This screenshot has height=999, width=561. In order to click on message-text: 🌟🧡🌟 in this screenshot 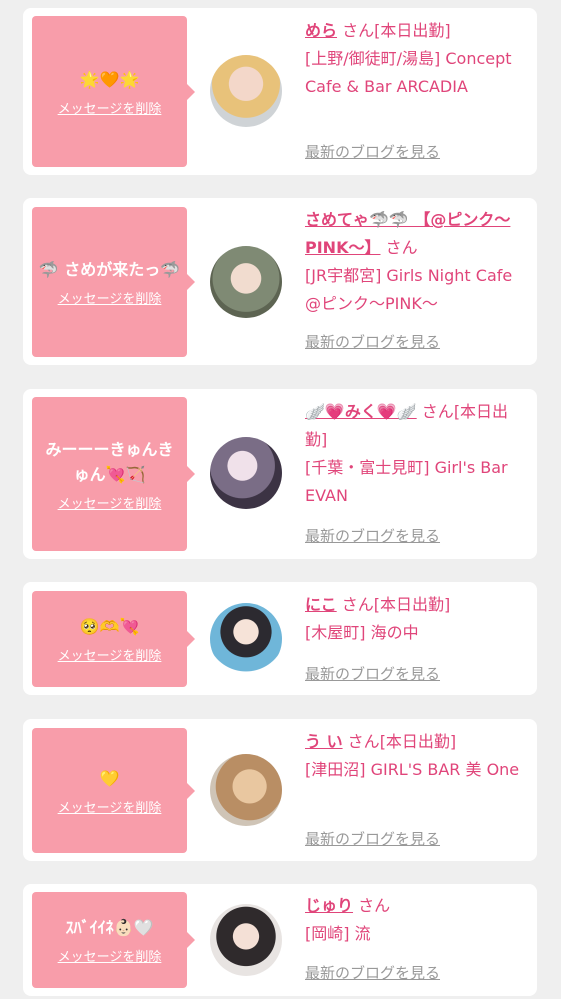, I will do `click(109, 79)`.